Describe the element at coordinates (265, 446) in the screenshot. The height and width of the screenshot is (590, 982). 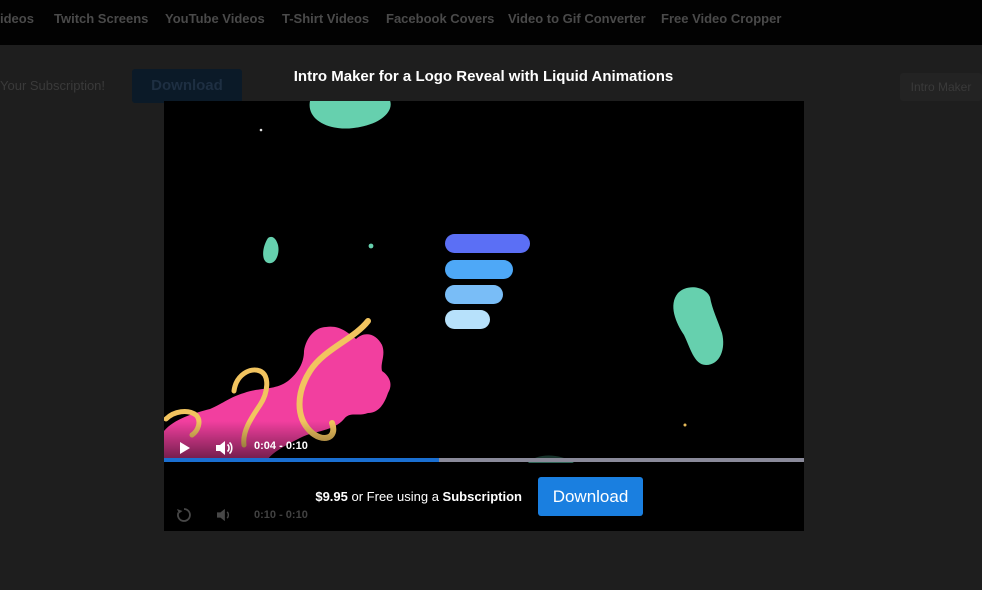
I see `current-time: 0:04` at that location.